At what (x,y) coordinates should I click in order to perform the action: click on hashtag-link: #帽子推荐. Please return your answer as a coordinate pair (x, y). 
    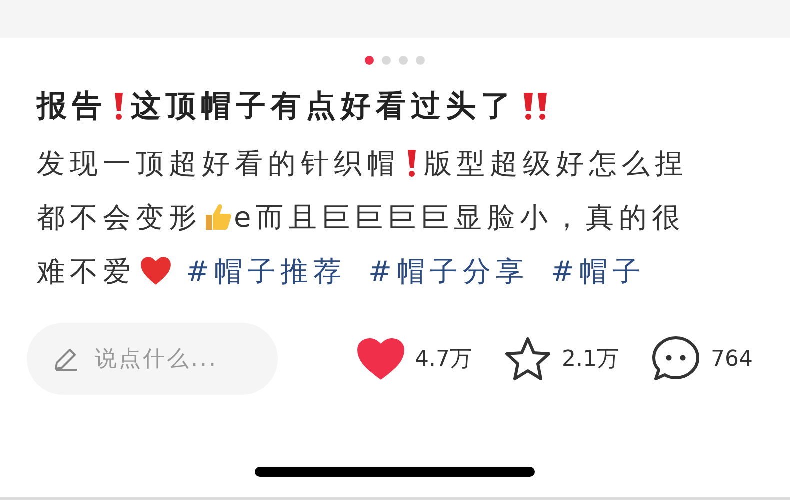
    Looking at the image, I should click on (266, 271).